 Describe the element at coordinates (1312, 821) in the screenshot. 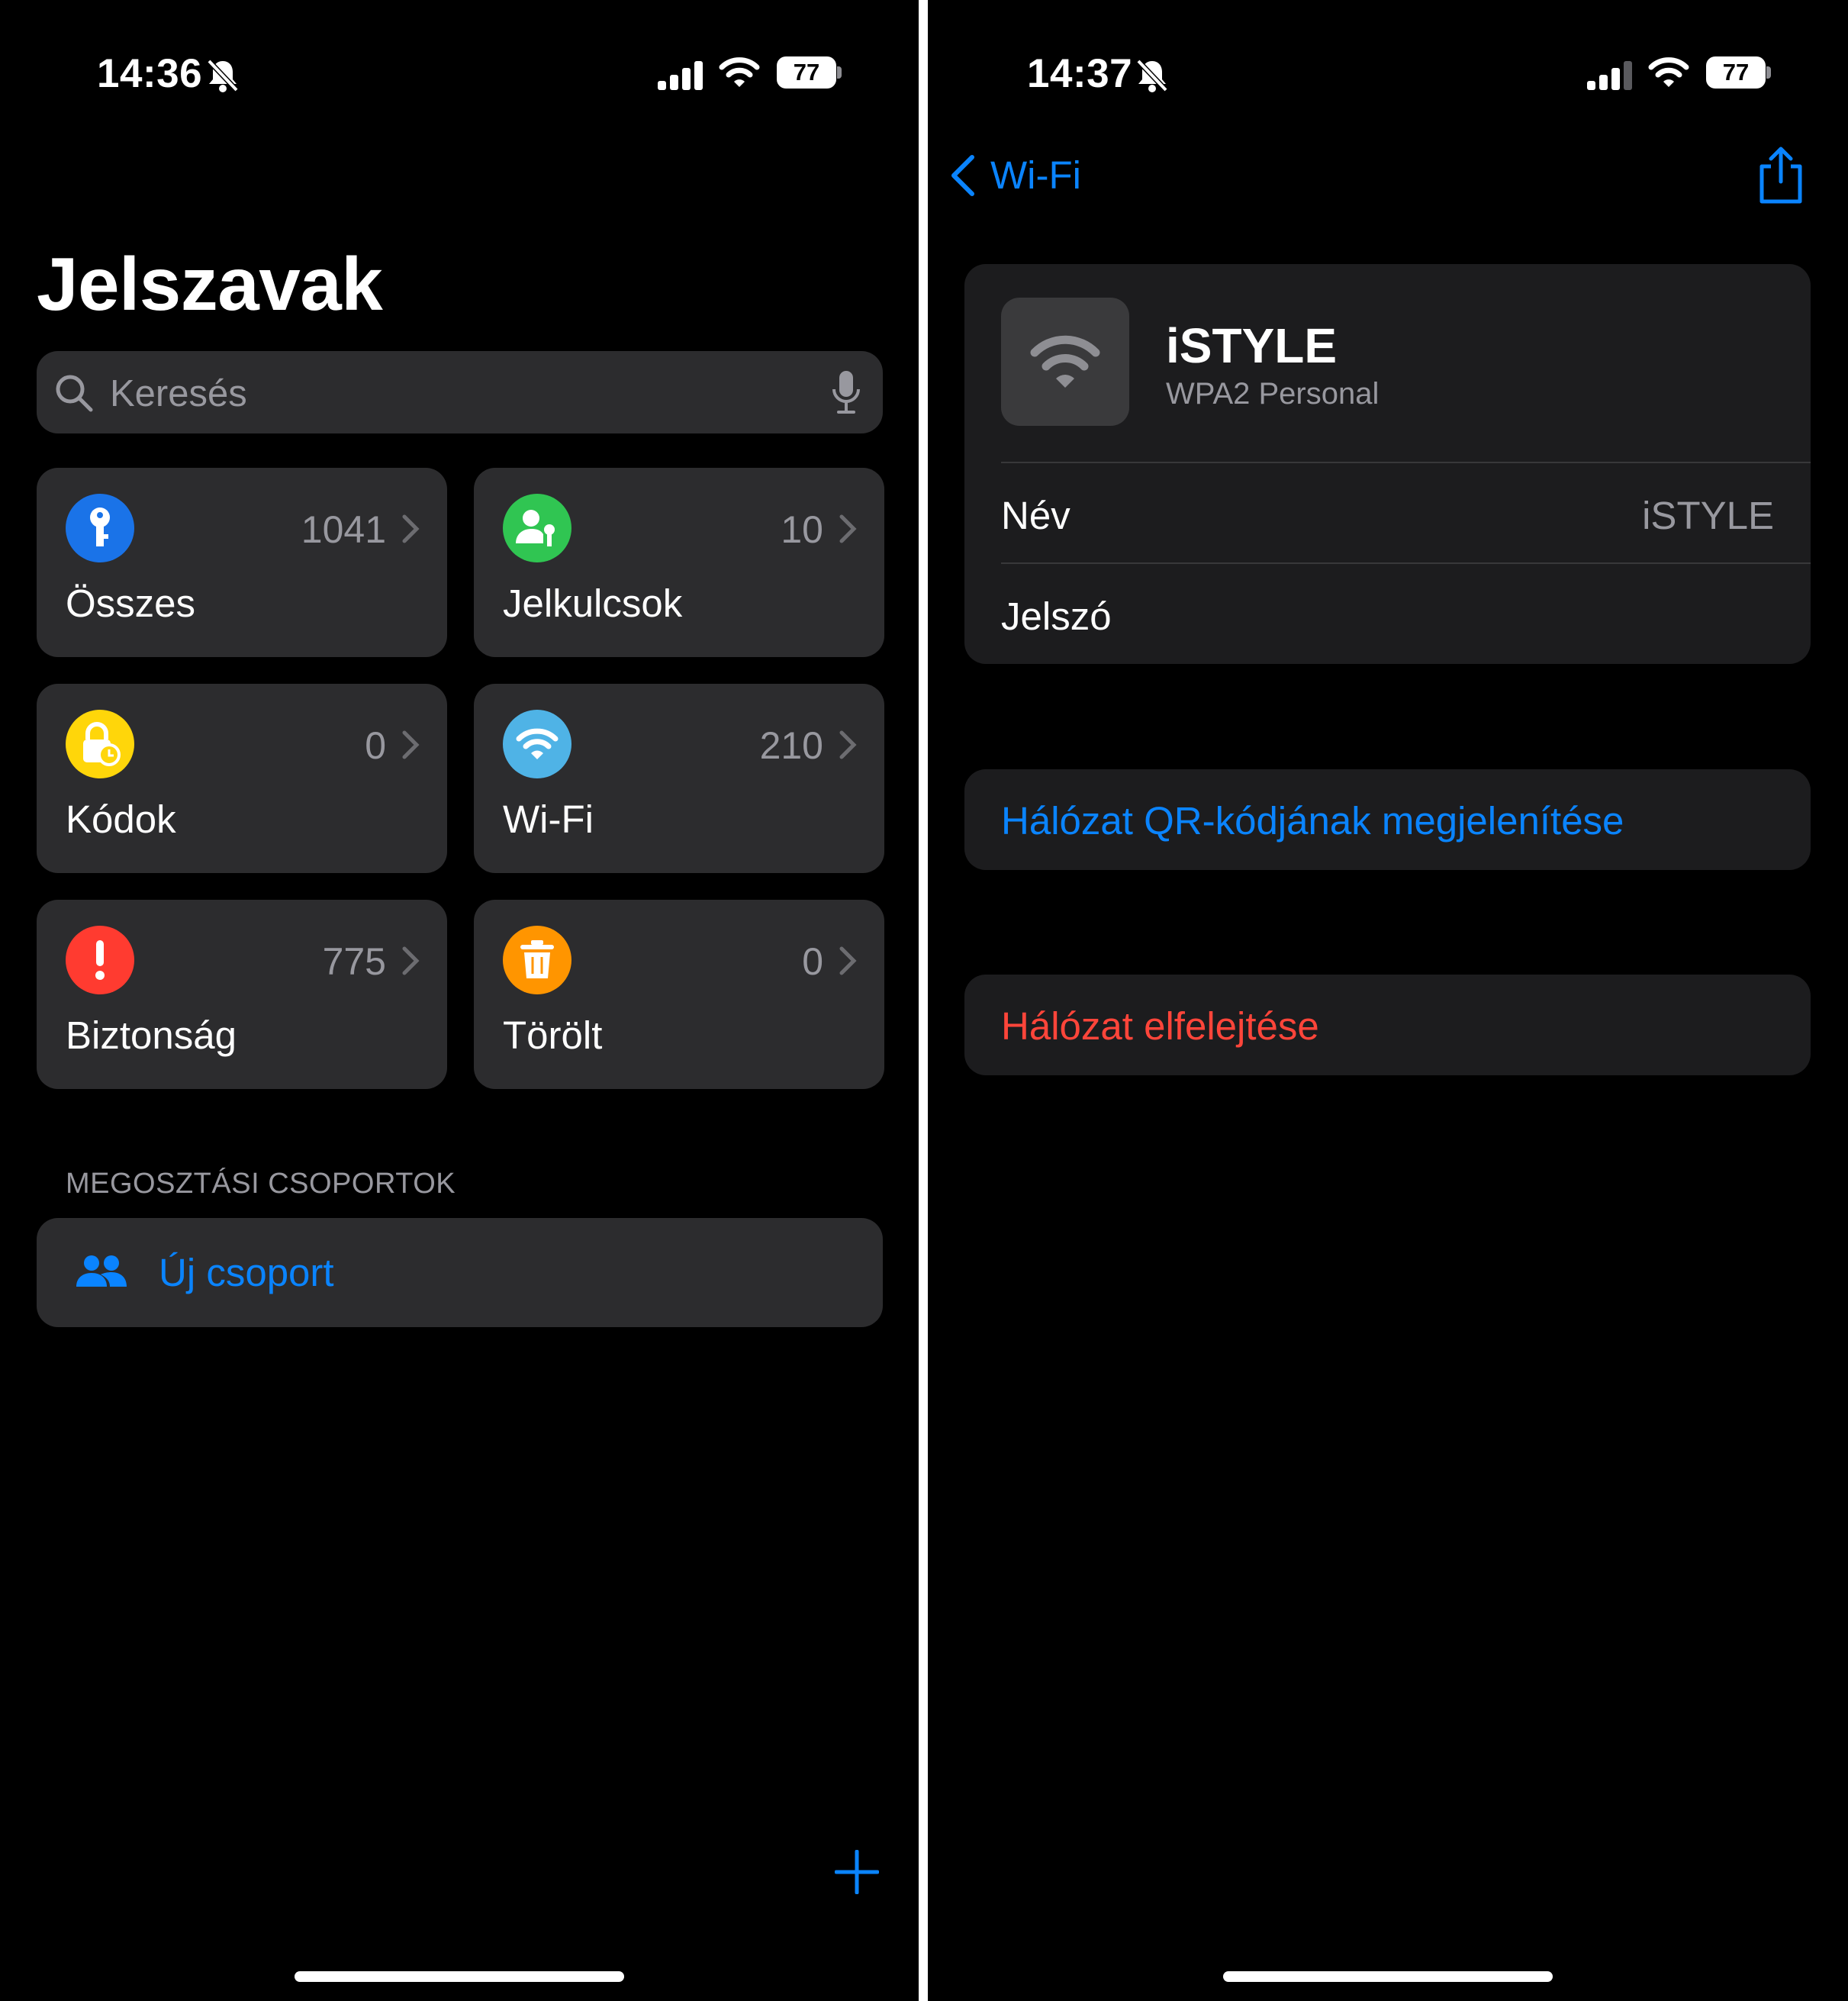

I see `show-qr-label: Hálózat QR-kódjának megjelenítése` at that location.